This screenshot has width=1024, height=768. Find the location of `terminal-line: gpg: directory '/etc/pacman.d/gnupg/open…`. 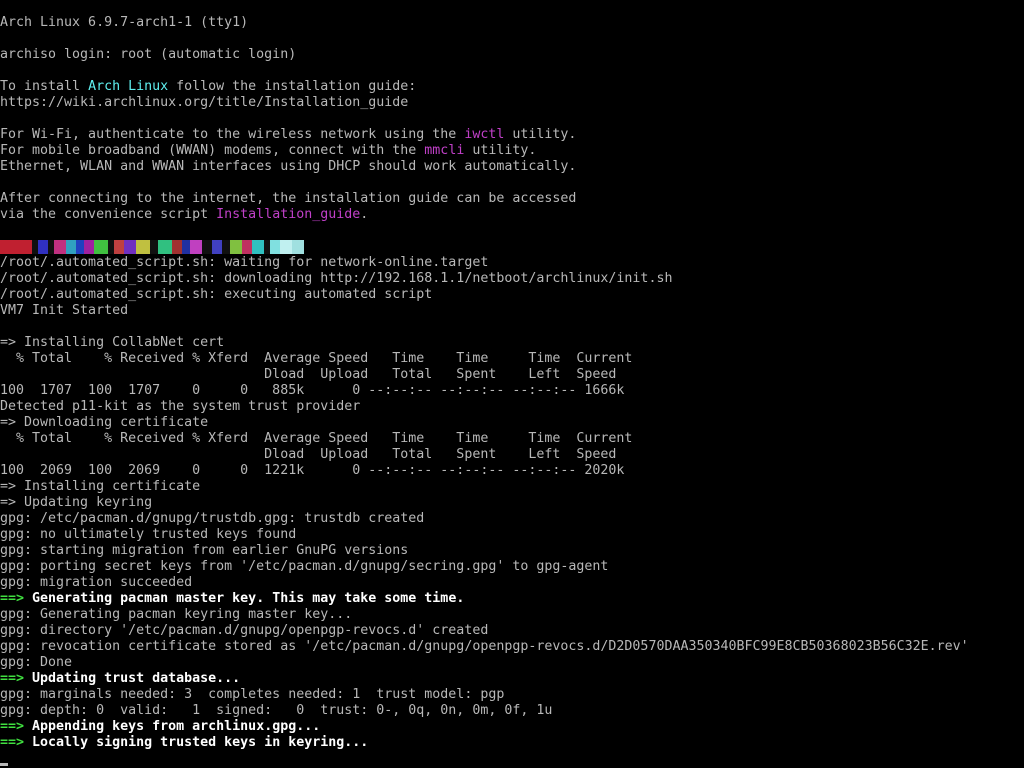

terminal-line: gpg: directory '/etc/pacman.d/gnupg/open… is located at coordinates (244, 631).